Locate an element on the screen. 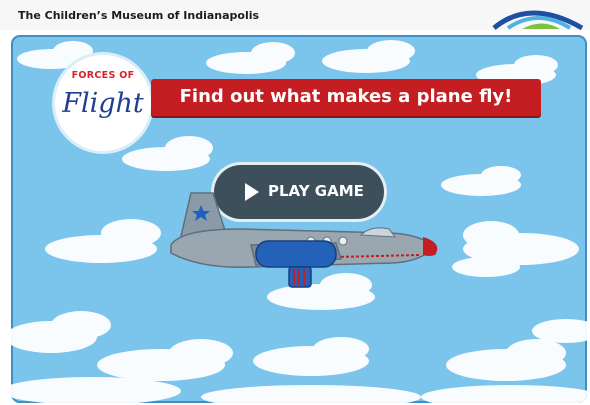 The height and width of the screenshot is (405, 590). tagline-text: Find out what makes a plane fly! is located at coordinates (346, 96).